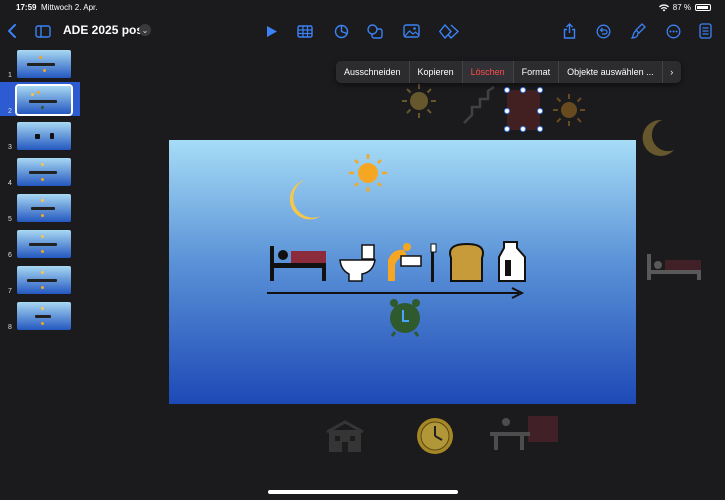 The height and width of the screenshot is (500, 725). I want to click on slide-number: 6, so click(10, 255).